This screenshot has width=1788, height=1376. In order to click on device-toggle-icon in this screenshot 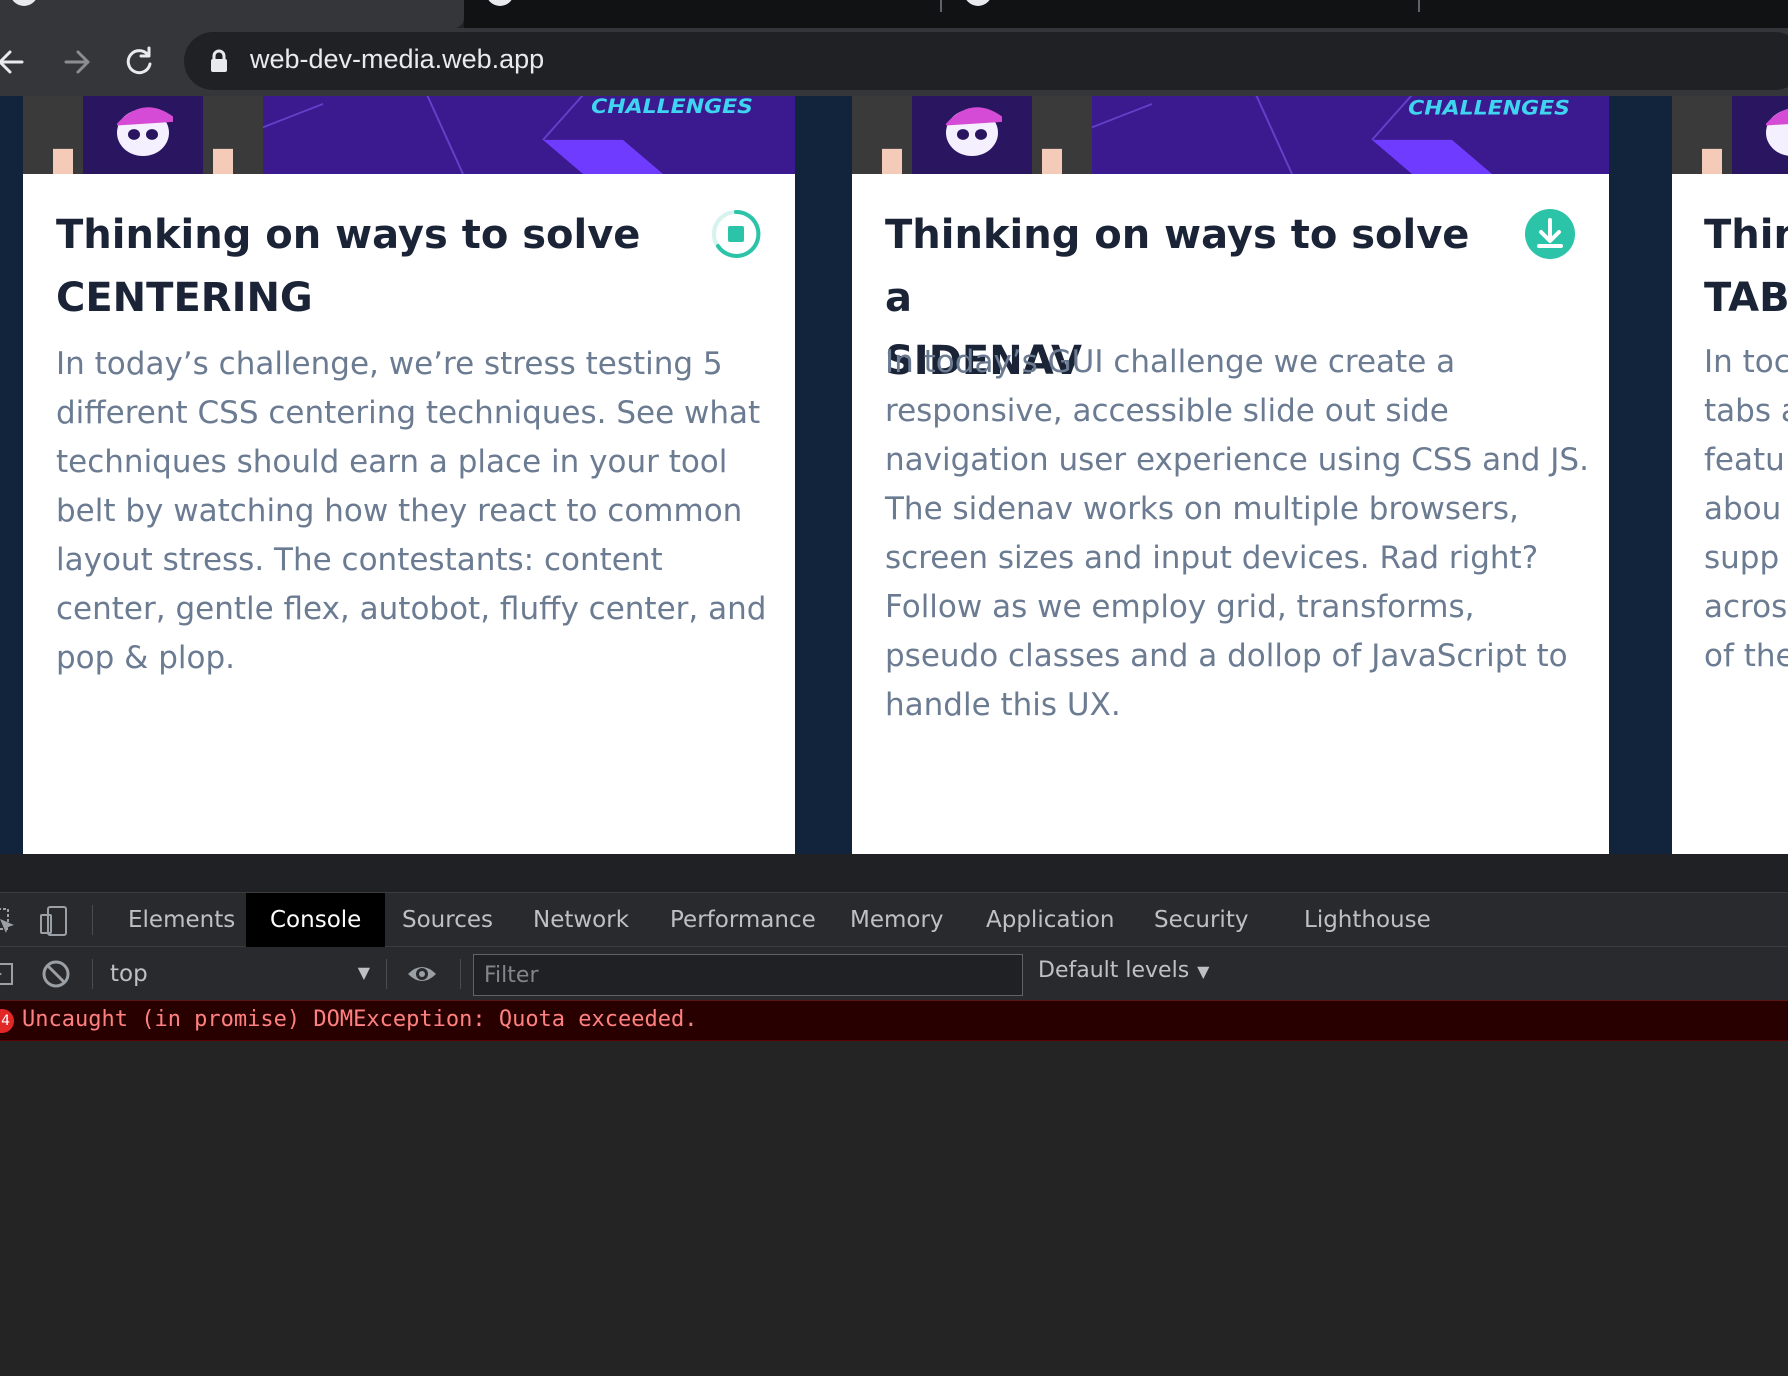, I will do `click(53, 921)`.